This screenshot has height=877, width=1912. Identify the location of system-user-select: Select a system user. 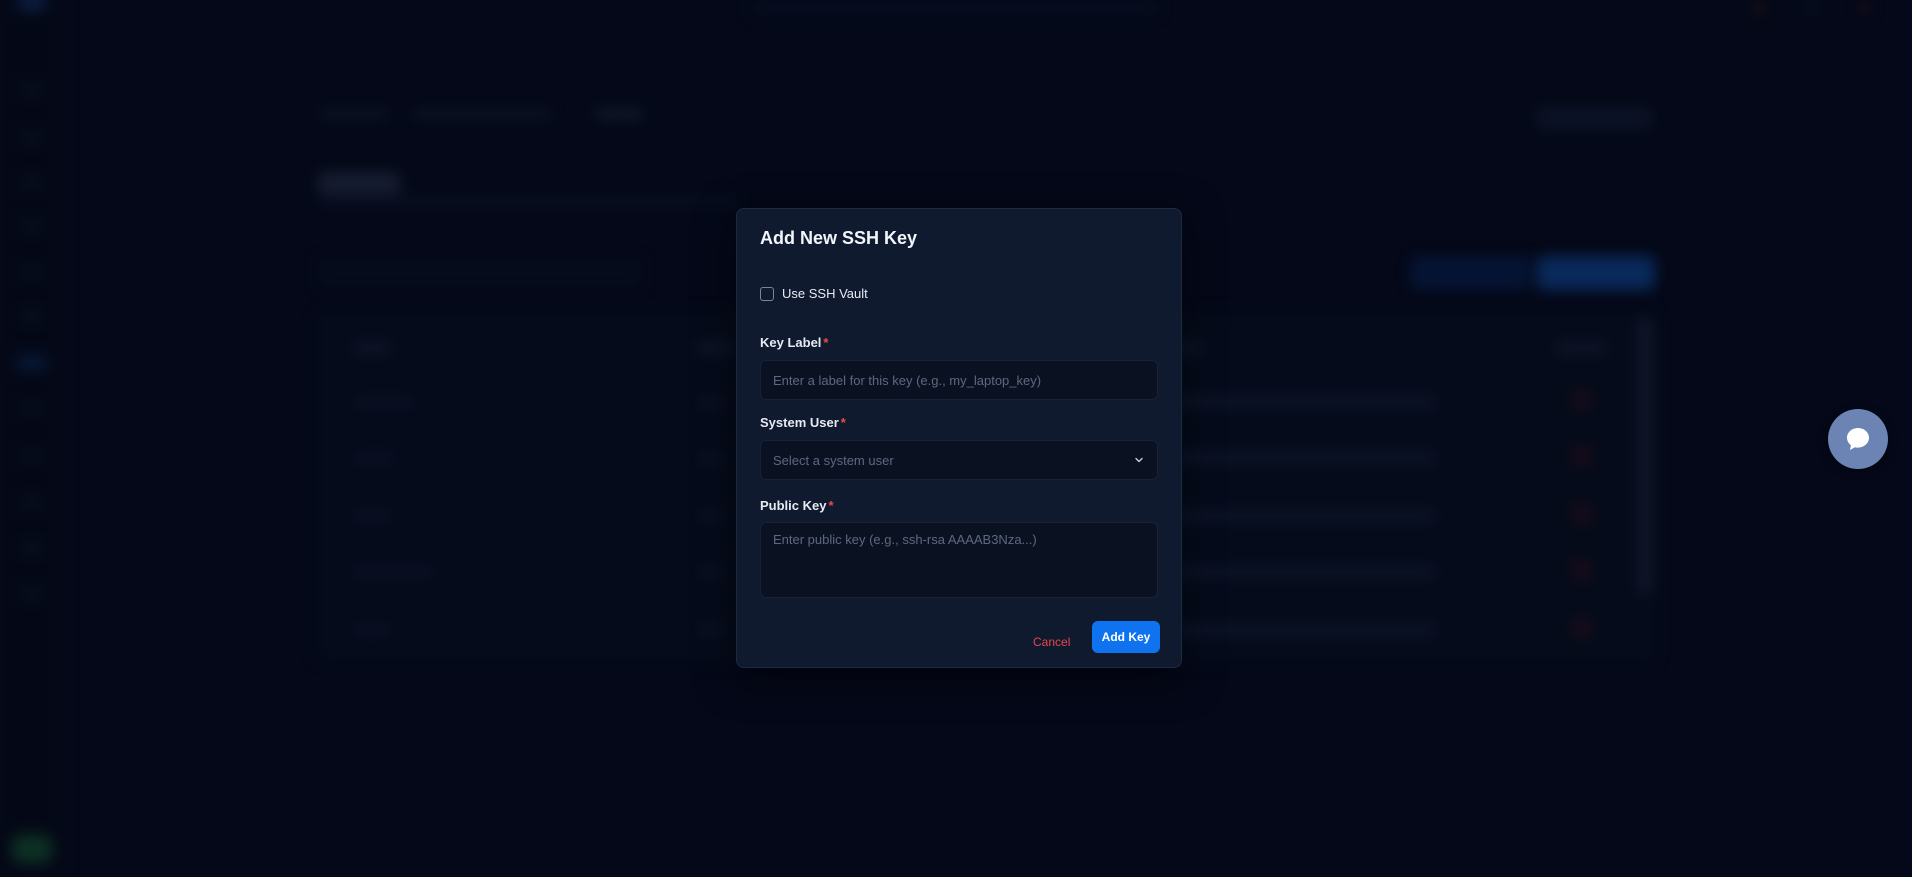
(959, 460).